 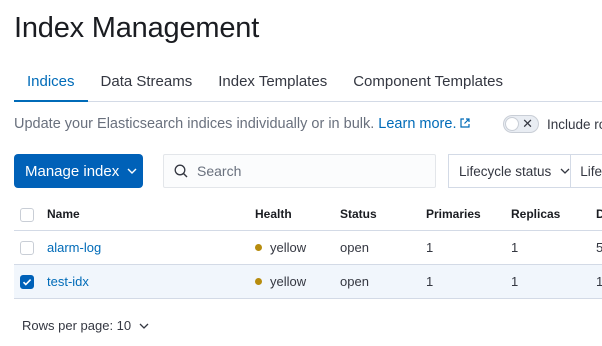 I want to click on index-name-link: alarm-log, so click(x=74, y=247).